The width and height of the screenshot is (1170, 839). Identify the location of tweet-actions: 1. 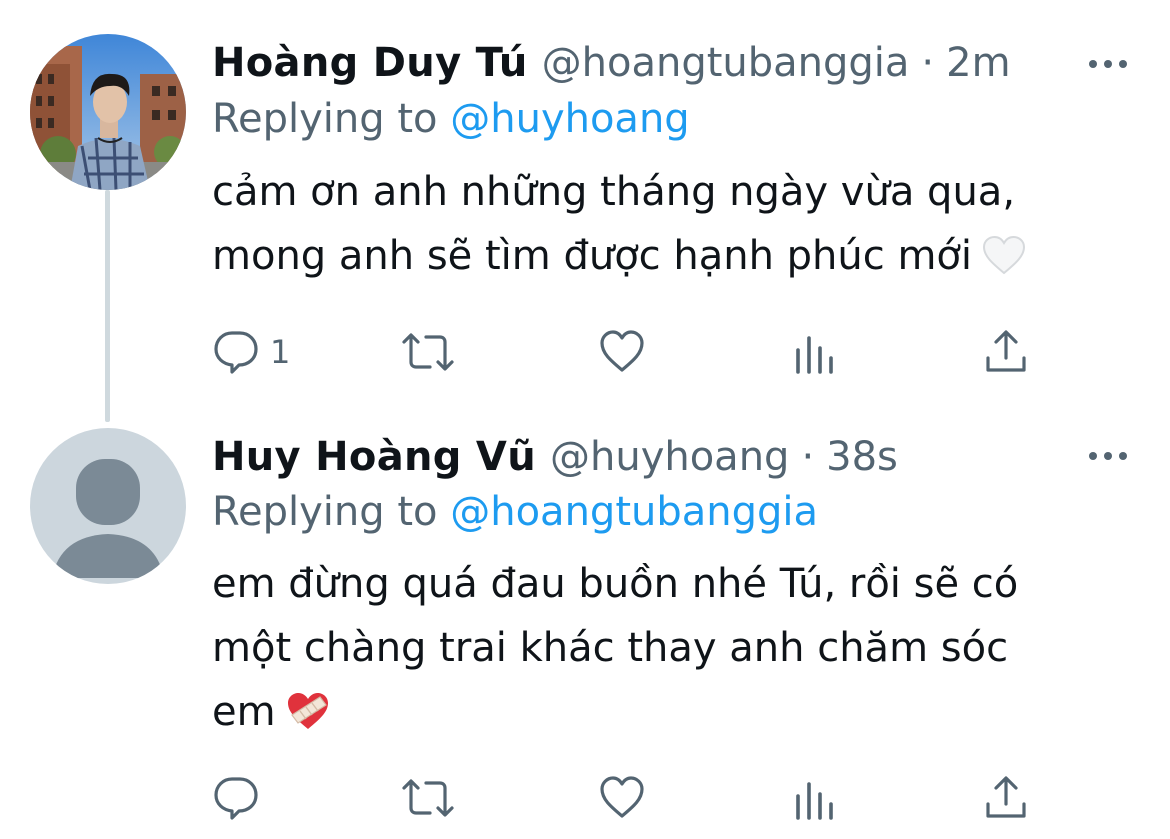
(627, 352).